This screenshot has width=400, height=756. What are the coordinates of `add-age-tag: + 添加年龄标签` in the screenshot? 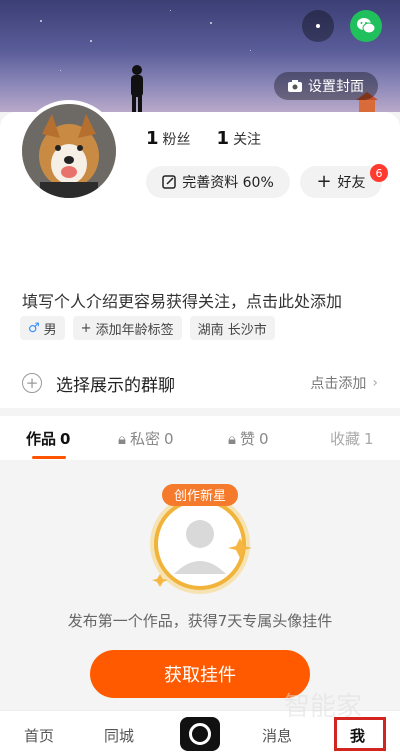 It's located at (127, 328).